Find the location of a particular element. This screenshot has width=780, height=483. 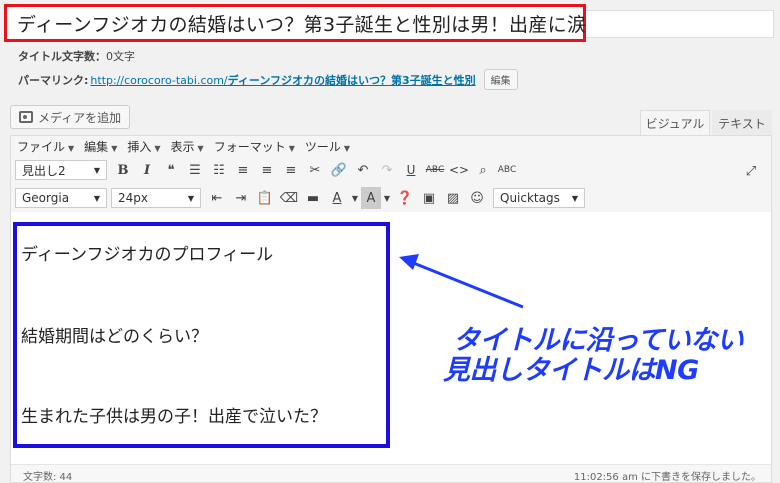

char-count-label: タイトル文字数： is located at coordinates (62, 56).